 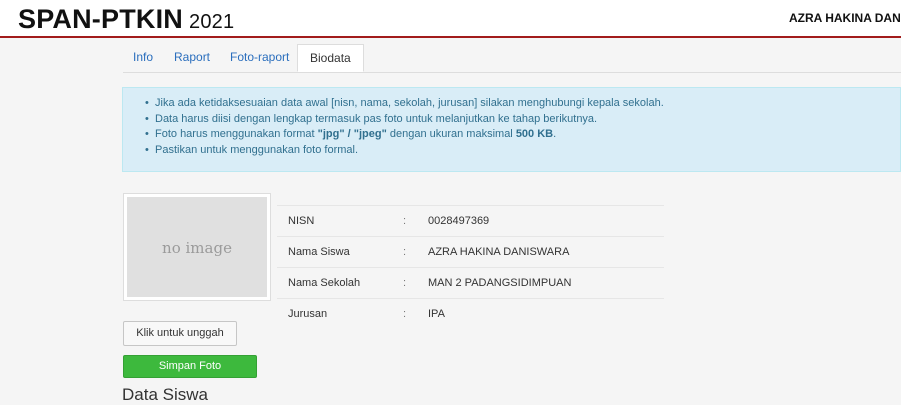 What do you see at coordinates (165, 394) in the screenshot?
I see `section-title: Data Siswa` at bounding box center [165, 394].